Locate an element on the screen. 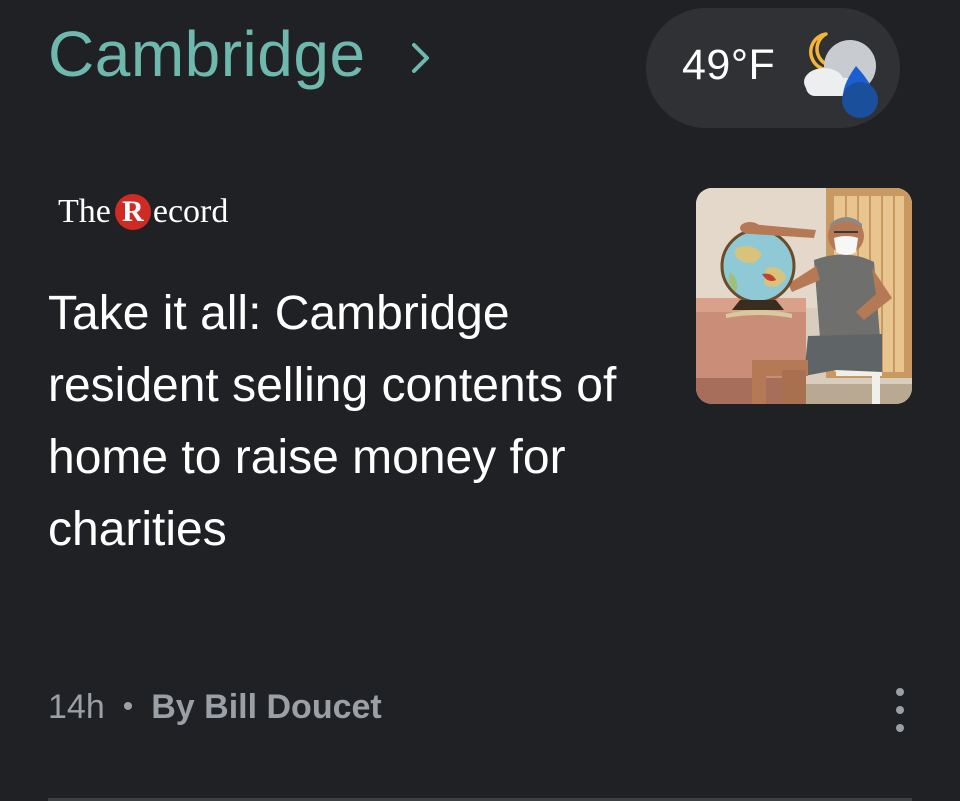 This screenshot has width=960, height=801. publisher-logo: The R ecord is located at coordinates (143, 212).